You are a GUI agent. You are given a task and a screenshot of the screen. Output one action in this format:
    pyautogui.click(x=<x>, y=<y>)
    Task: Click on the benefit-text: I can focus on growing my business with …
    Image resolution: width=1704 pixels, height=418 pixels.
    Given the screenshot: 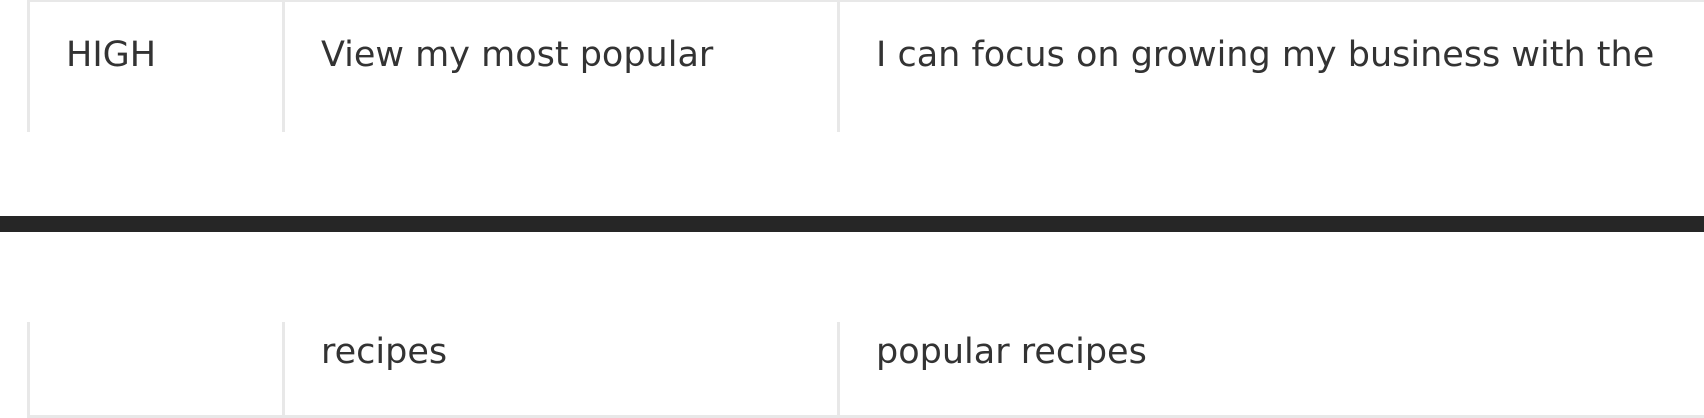 What is the action you would take?
    pyautogui.click(x=1265, y=55)
    